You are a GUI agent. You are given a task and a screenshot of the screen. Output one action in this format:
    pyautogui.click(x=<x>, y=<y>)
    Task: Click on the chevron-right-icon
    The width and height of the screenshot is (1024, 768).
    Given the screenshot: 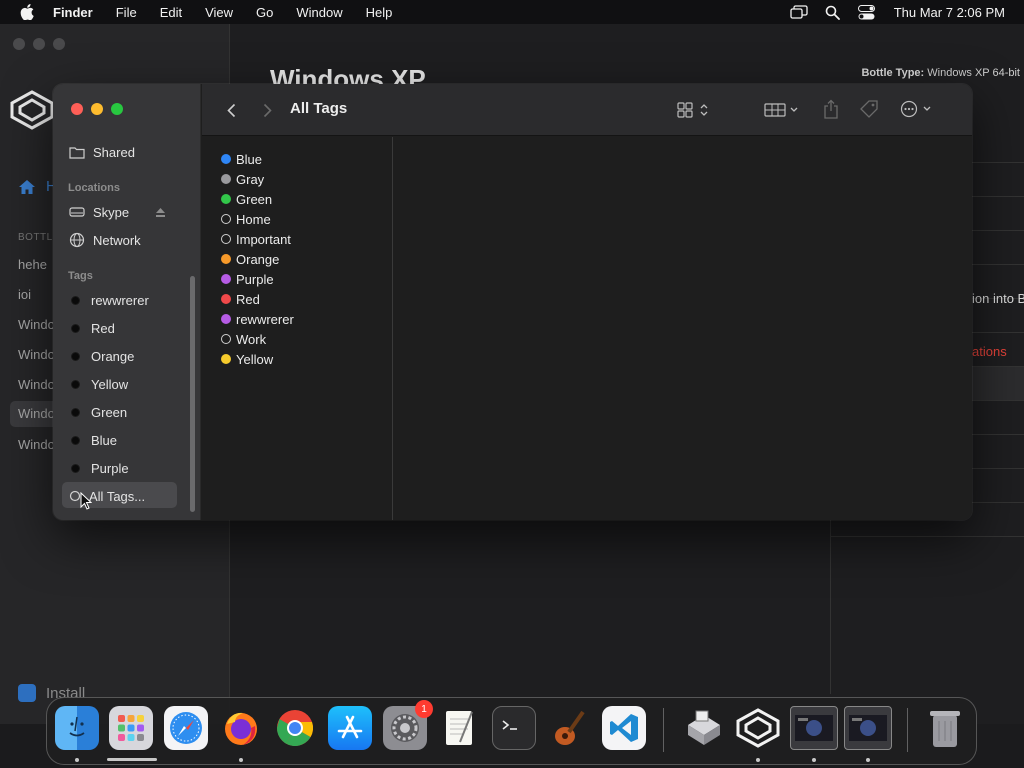 What is the action you would take?
    pyautogui.click(x=267, y=110)
    